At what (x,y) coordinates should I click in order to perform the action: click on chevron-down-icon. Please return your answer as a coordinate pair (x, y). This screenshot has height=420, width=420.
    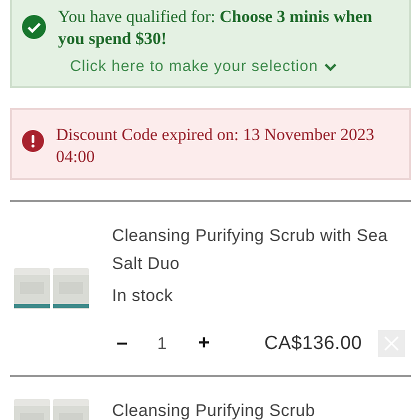
    Looking at the image, I should click on (331, 67).